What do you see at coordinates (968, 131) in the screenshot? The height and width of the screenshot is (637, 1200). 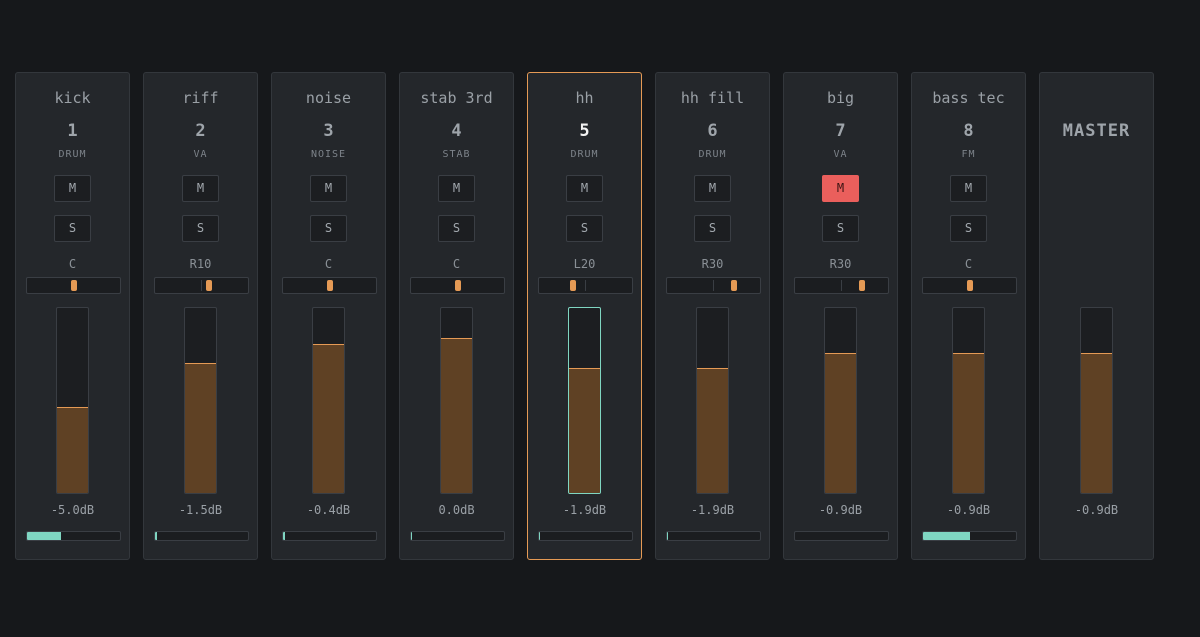 I see `channel-number: 8` at bounding box center [968, 131].